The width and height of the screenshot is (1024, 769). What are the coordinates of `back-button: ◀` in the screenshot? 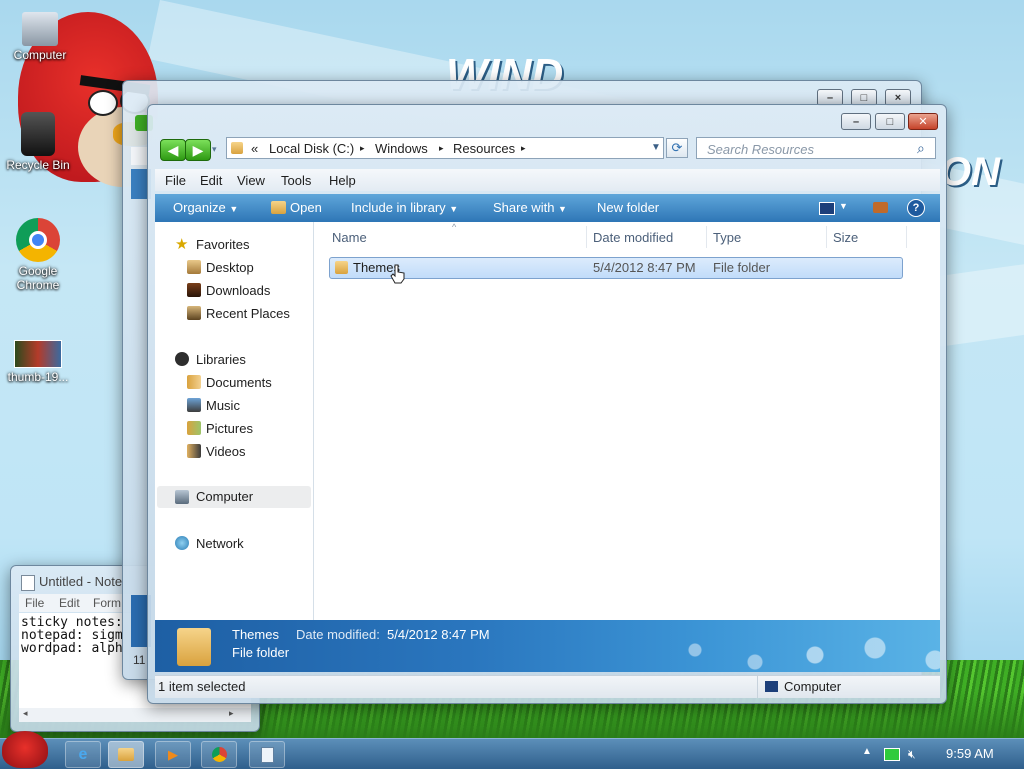 It's located at (173, 150).